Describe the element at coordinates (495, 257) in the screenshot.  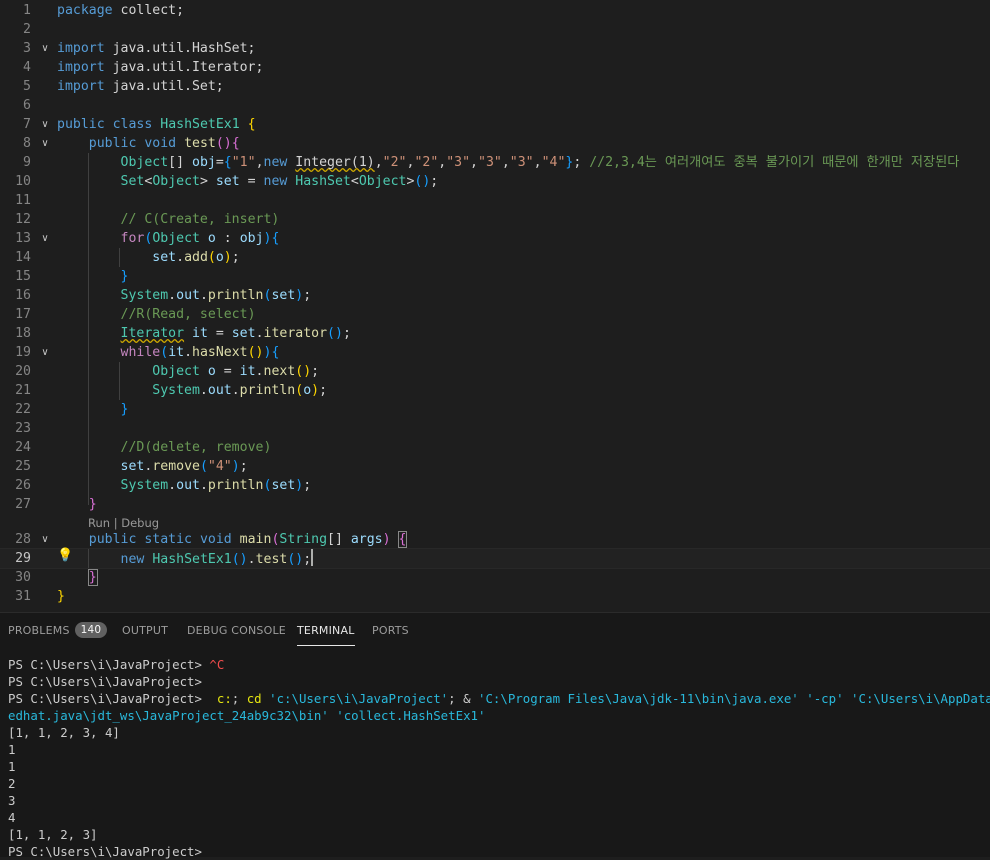
I see `code-line: 14 set.add(o);` at that location.